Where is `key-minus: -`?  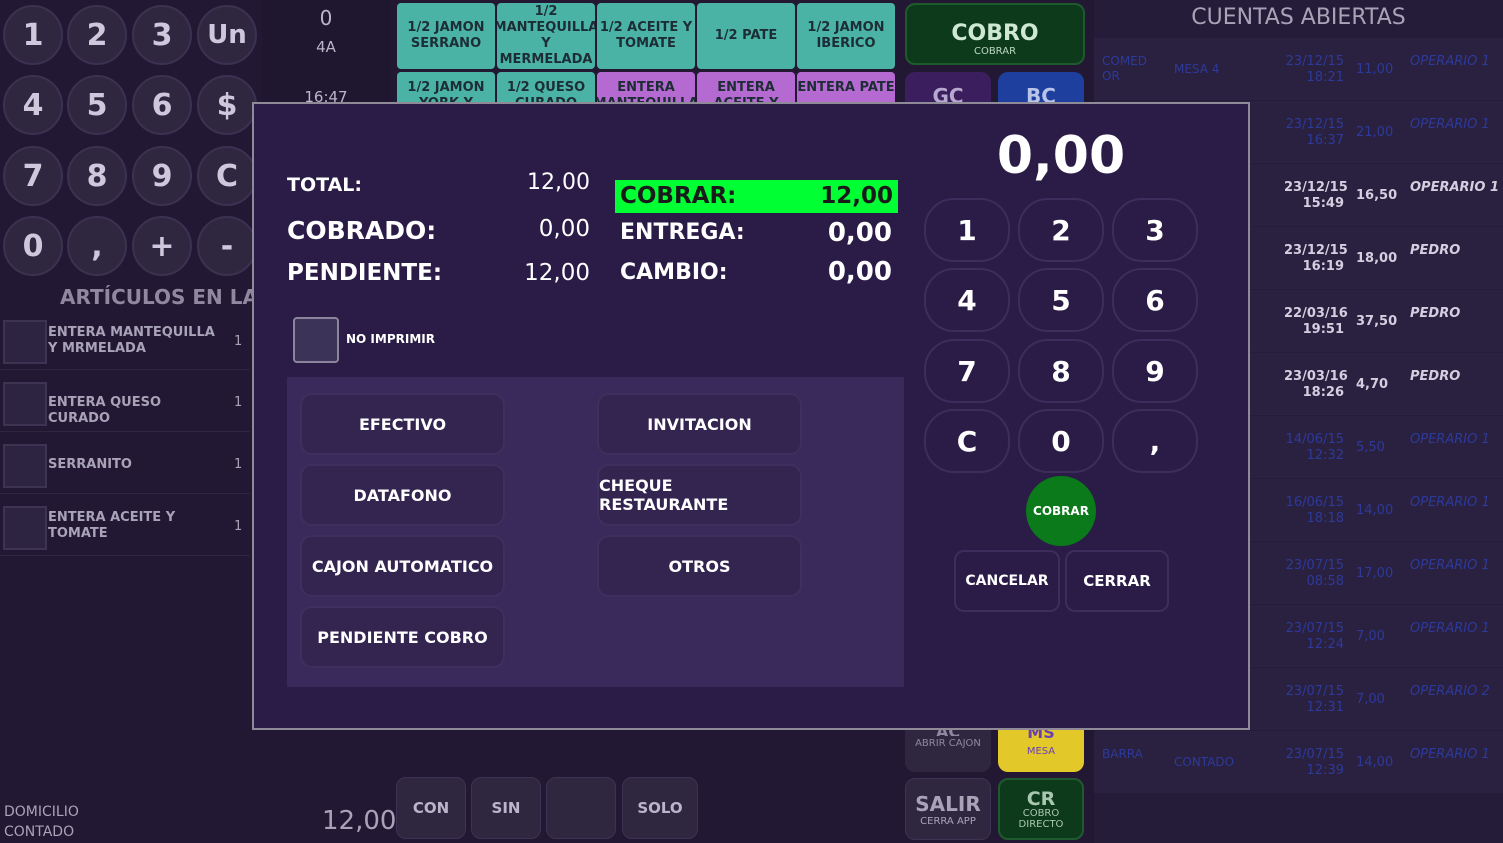
key-minus: - is located at coordinates (227, 246).